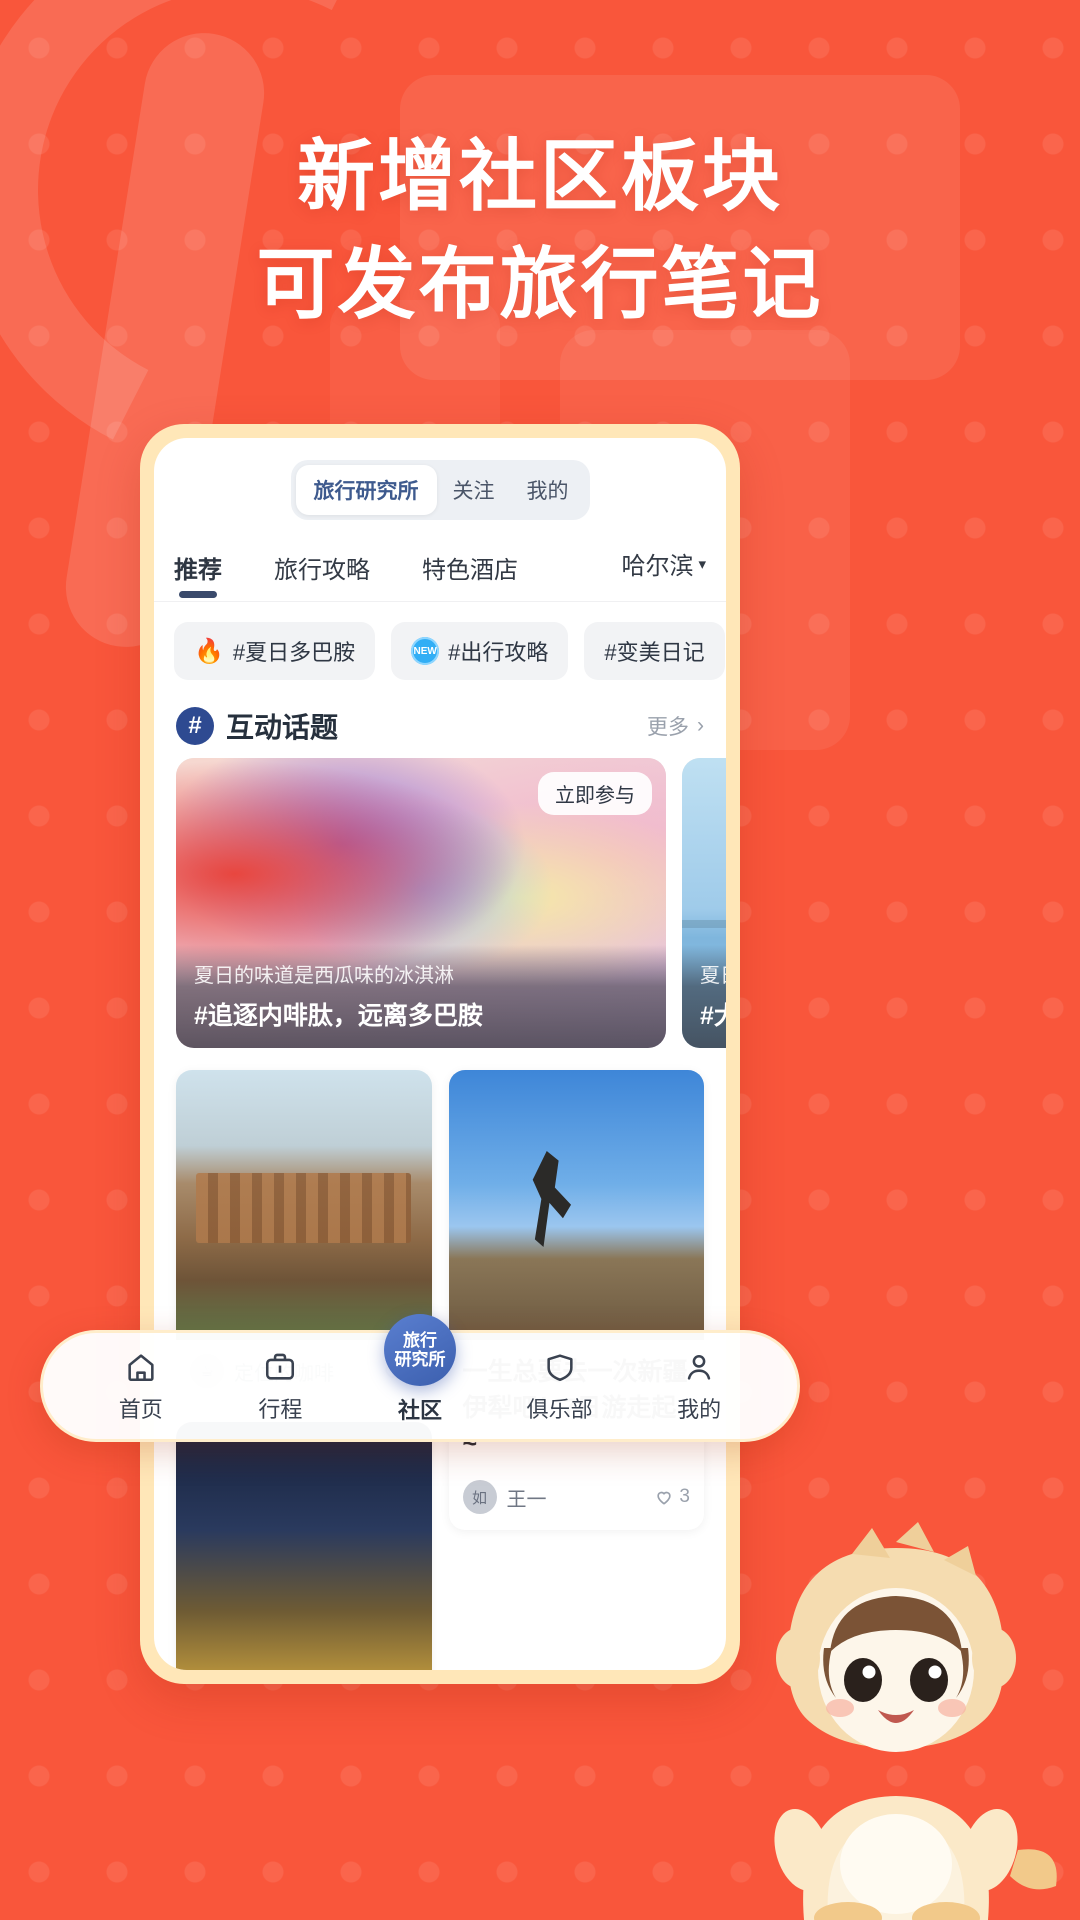 This screenshot has height=1920, width=1080. I want to click on segment-mine: 我的, so click(548, 490).